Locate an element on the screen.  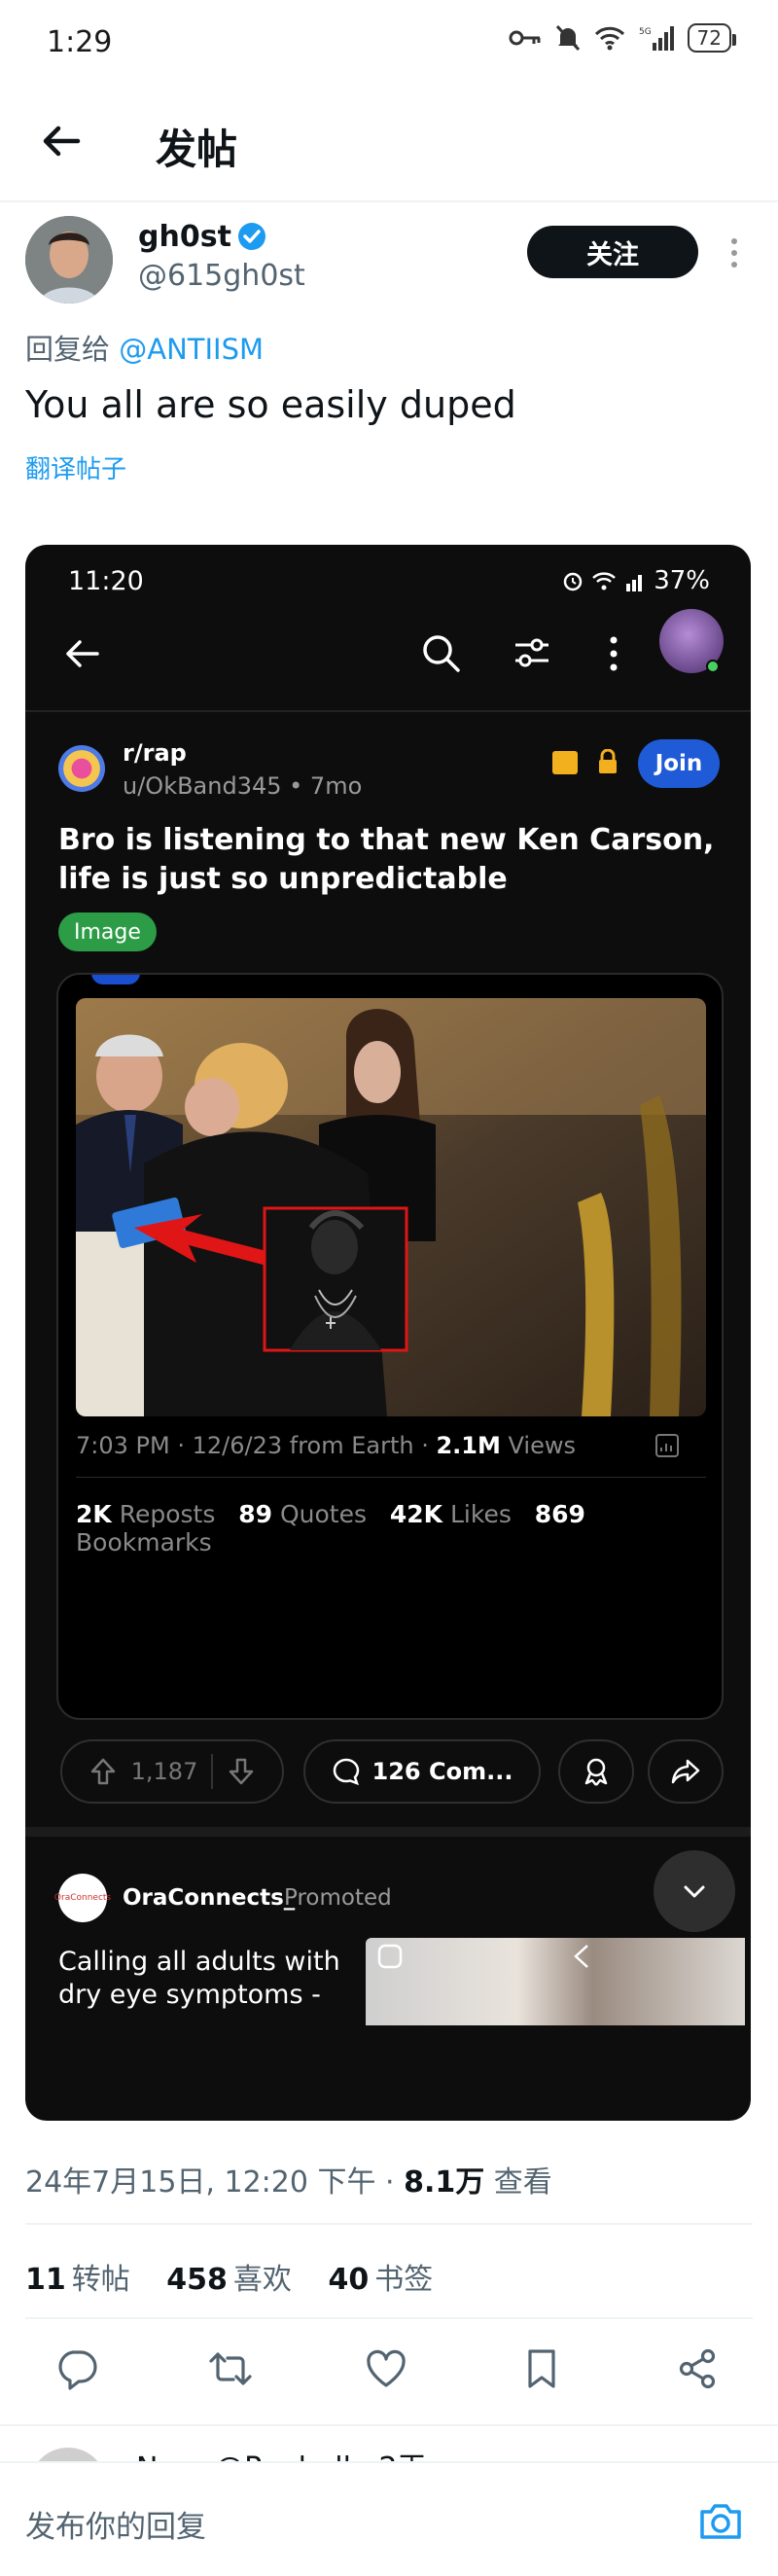
inner-bookmarks-label: Bookmarks is located at coordinates (144, 1542).